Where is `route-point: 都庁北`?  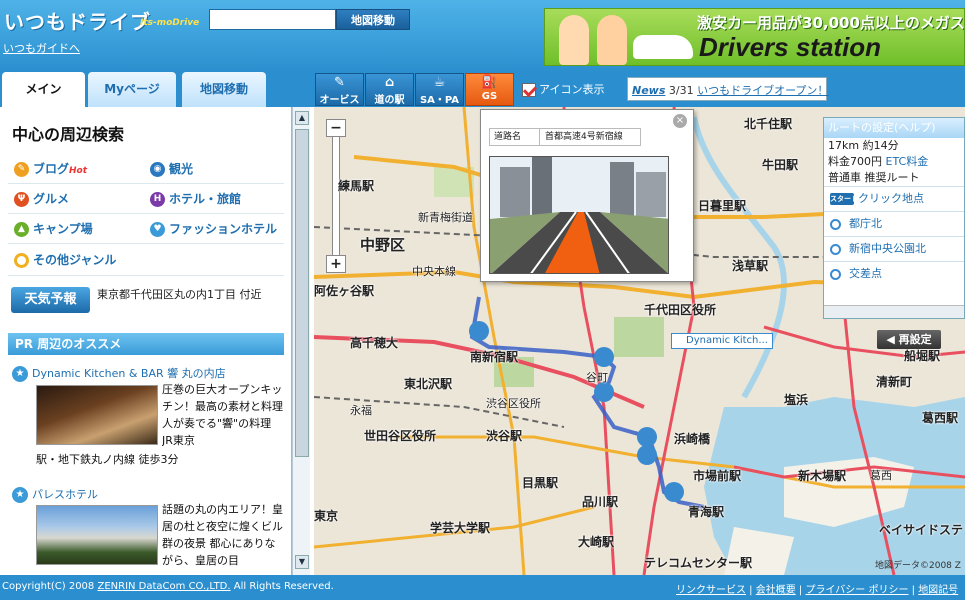 route-point: 都庁北 is located at coordinates (894, 223).